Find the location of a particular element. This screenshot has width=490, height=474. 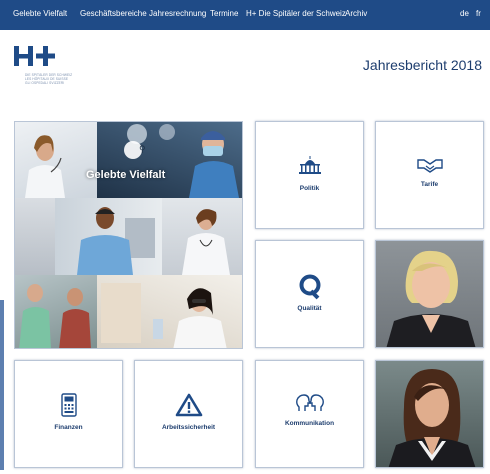

lang-fr-link: fr is located at coordinates (478, 13).